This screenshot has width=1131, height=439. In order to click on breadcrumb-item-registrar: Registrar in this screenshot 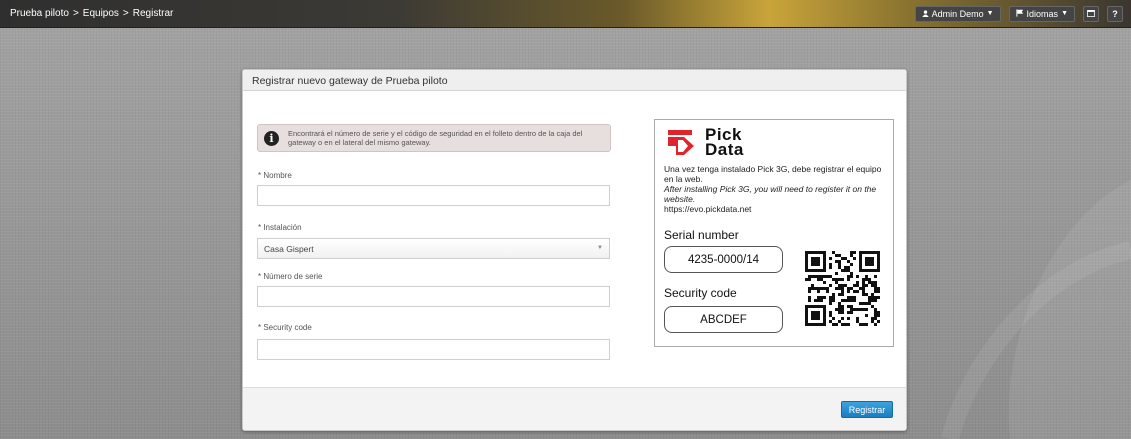, I will do `click(153, 13)`.